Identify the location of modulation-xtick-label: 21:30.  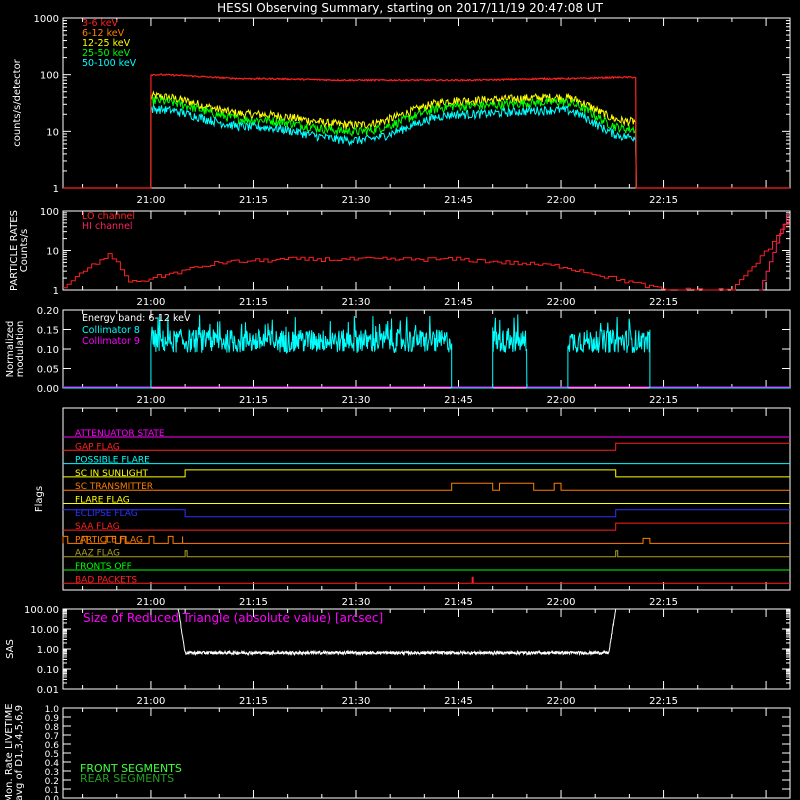
(356, 400).